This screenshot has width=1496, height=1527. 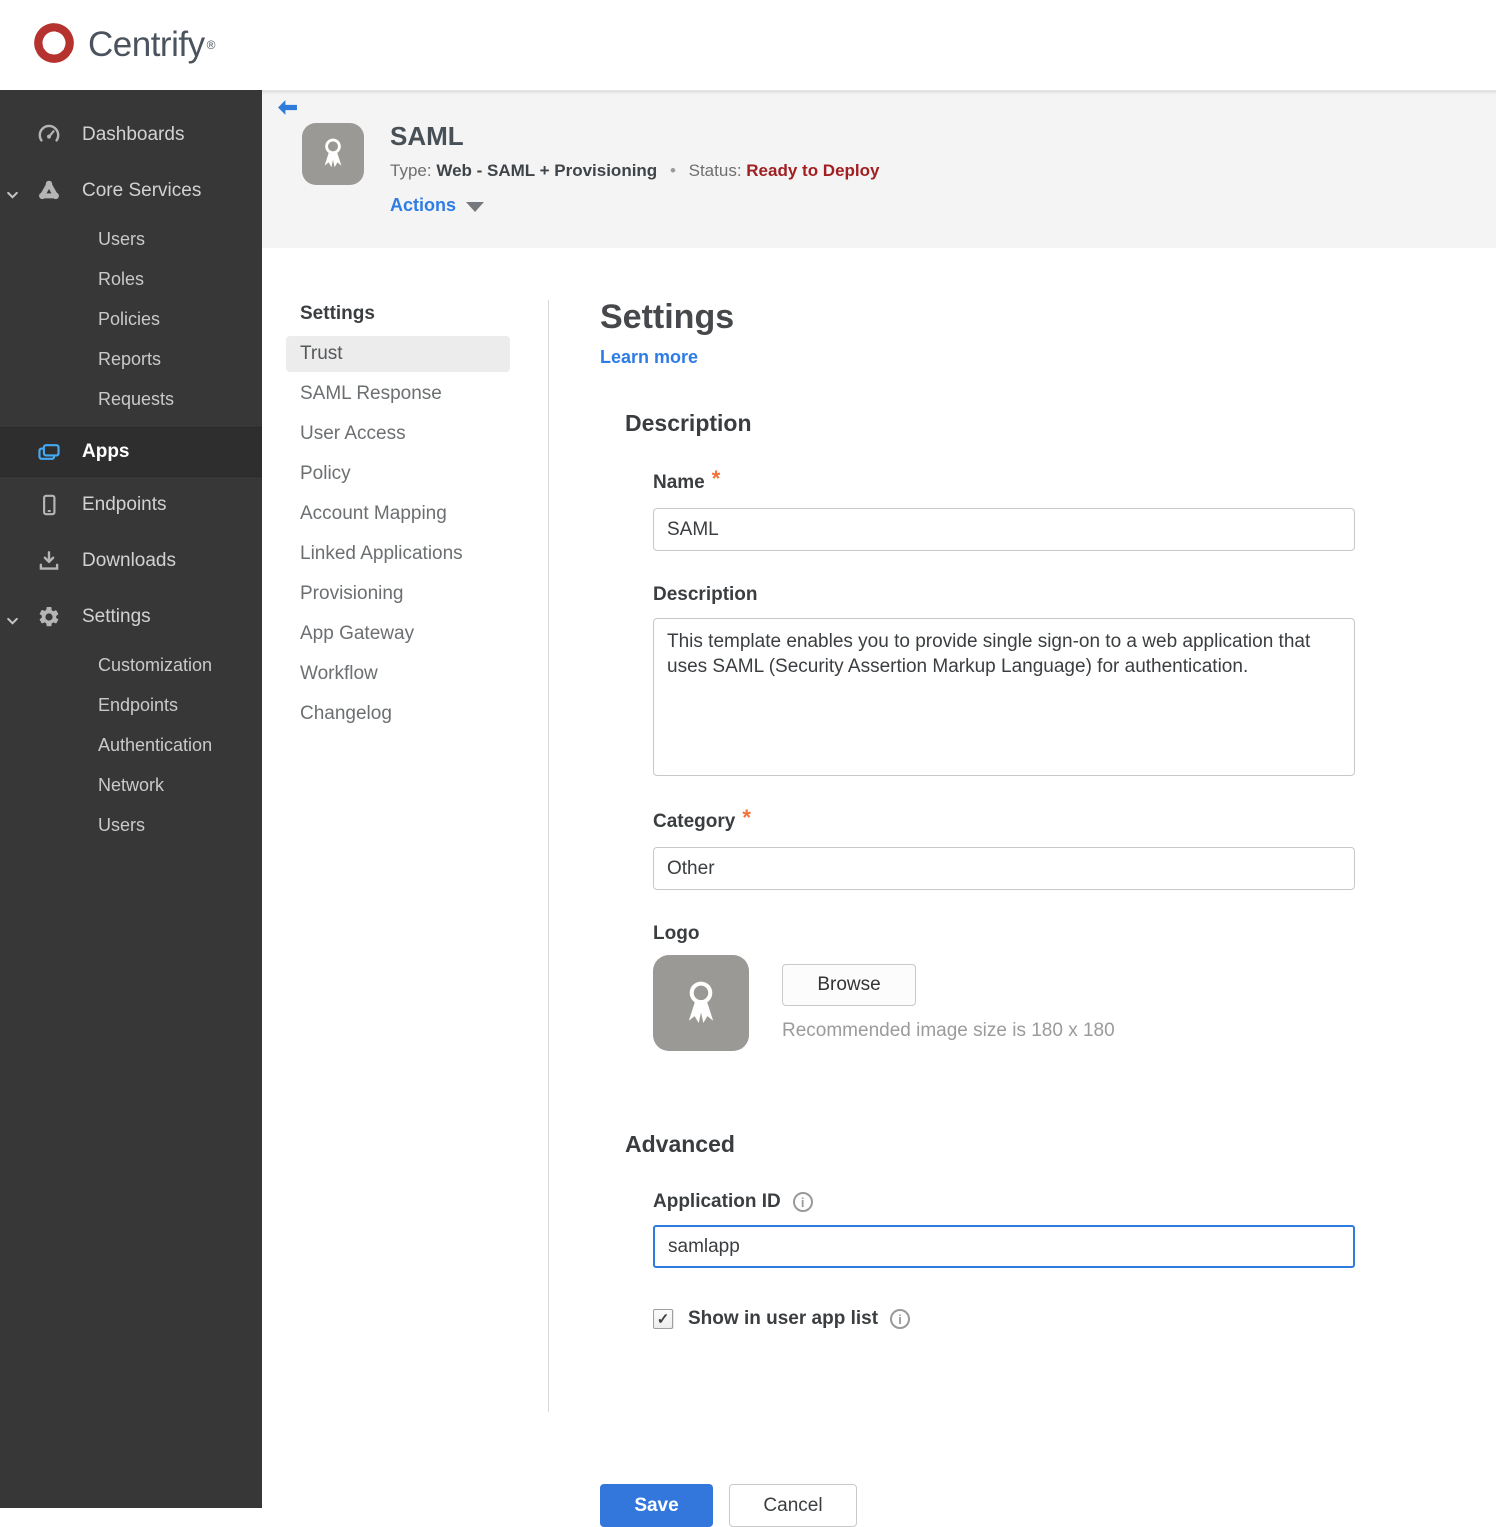 I want to click on centrify-logo-icon, so click(x=54, y=45).